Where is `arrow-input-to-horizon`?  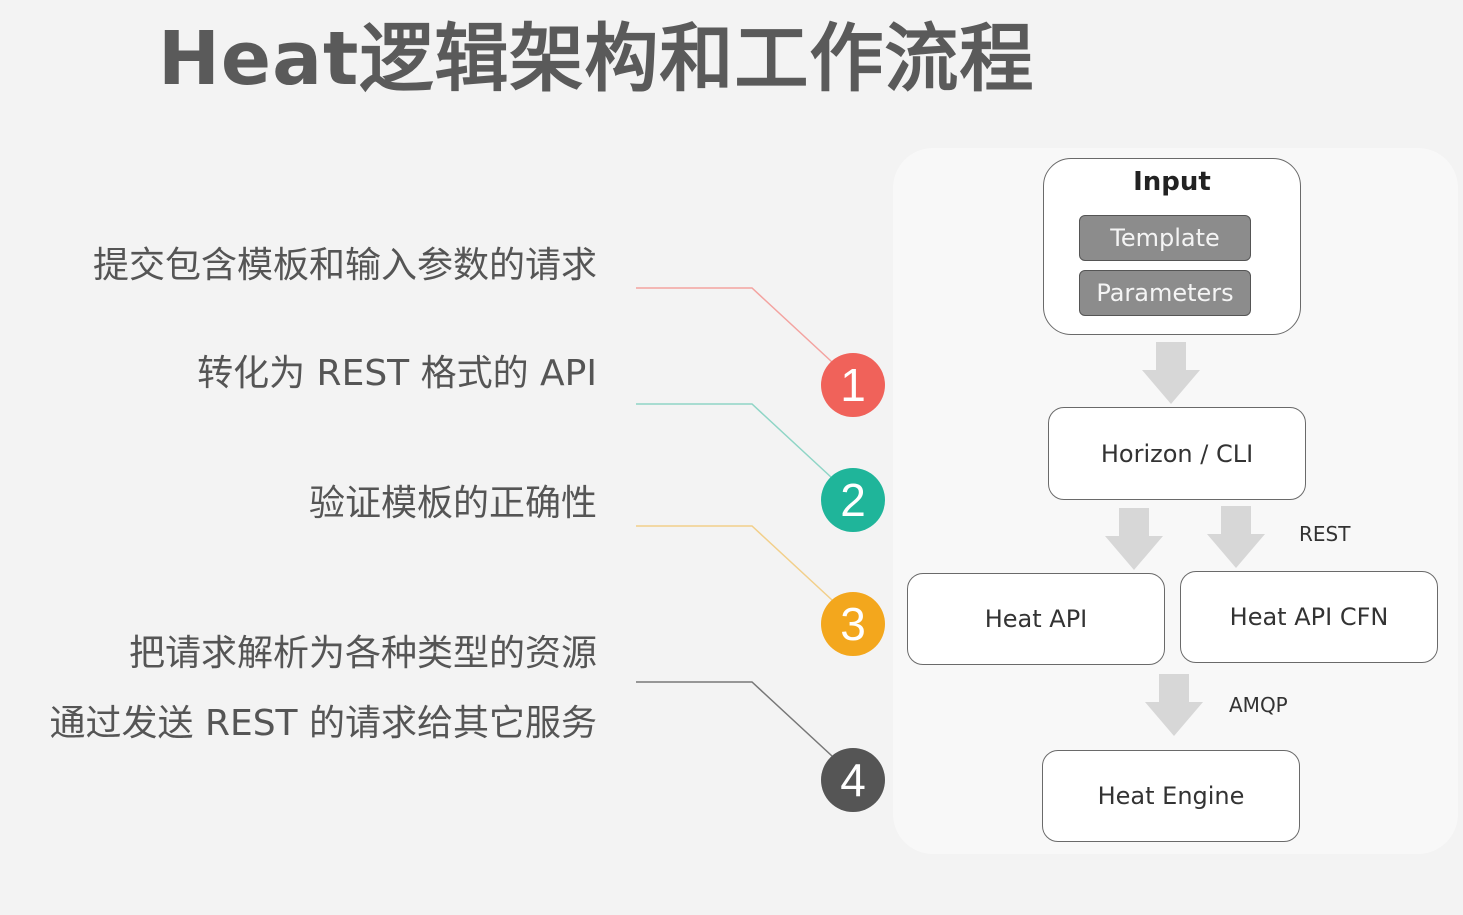
arrow-input-to-horizon is located at coordinates (1171, 373).